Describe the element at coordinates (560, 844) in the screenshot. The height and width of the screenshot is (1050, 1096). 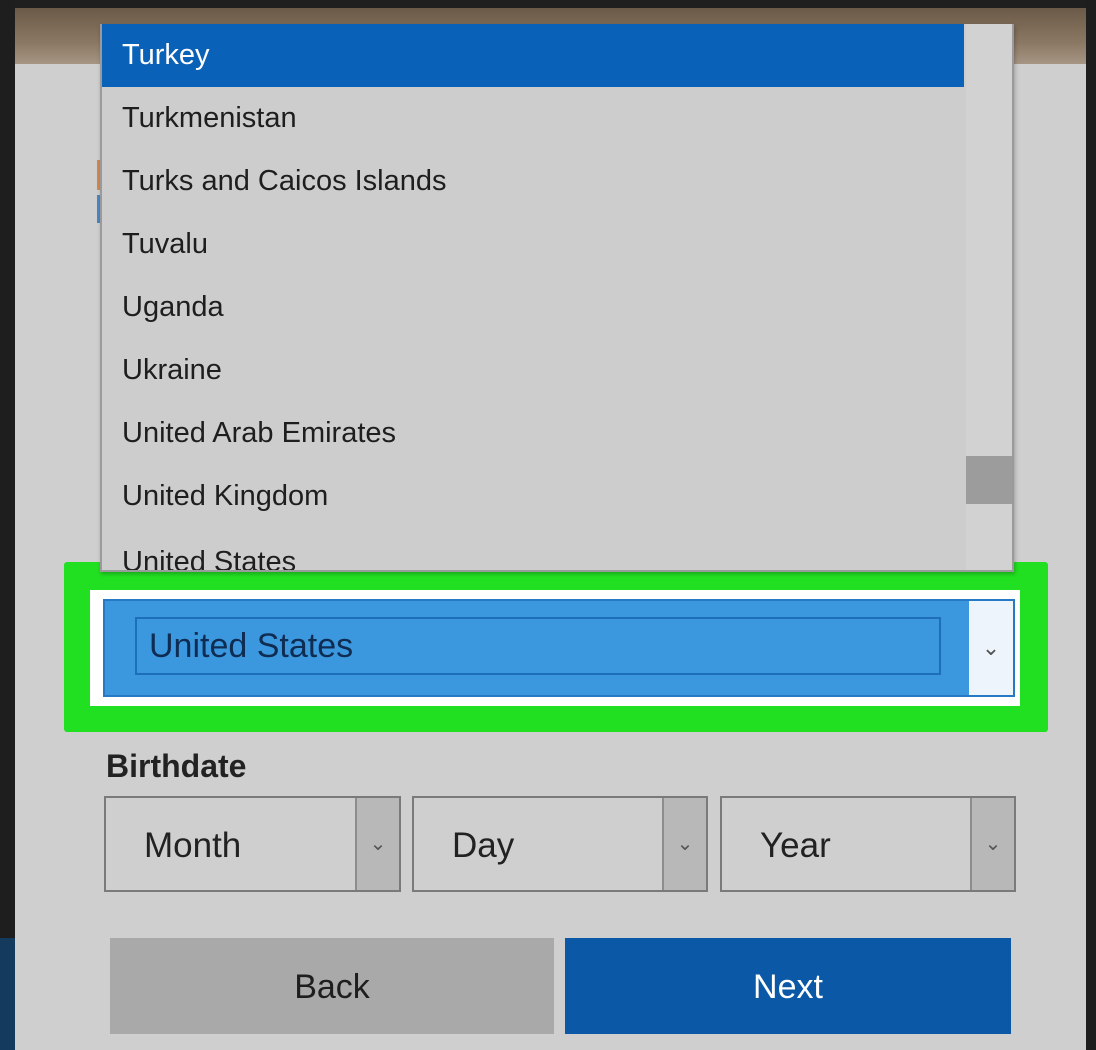
I see `day-select: Day ⌄` at that location.